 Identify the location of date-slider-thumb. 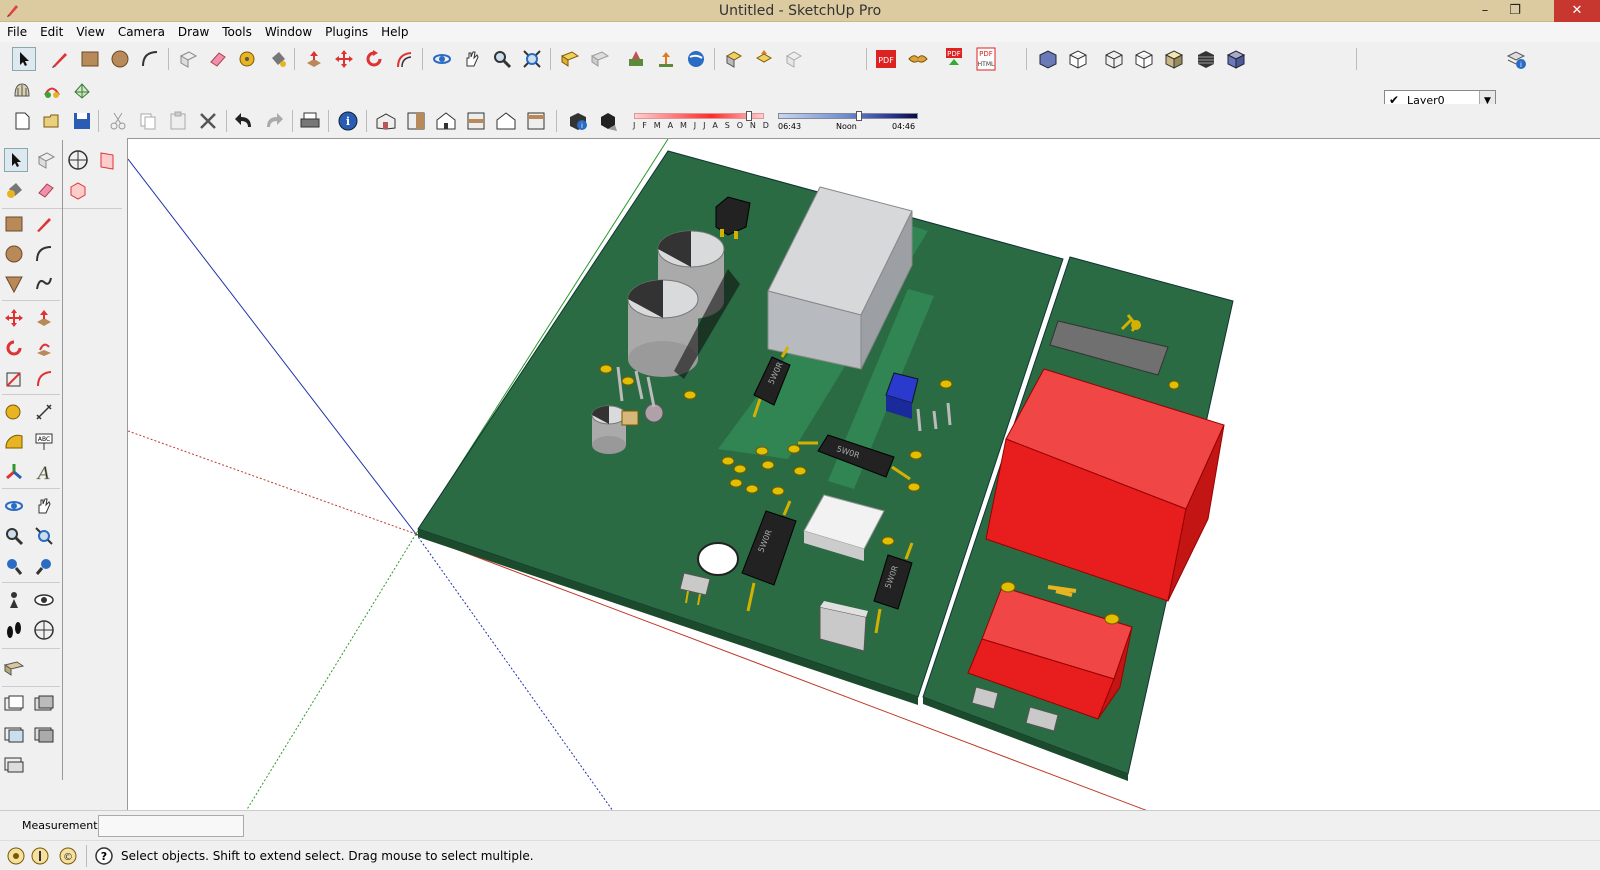
(749, 116).